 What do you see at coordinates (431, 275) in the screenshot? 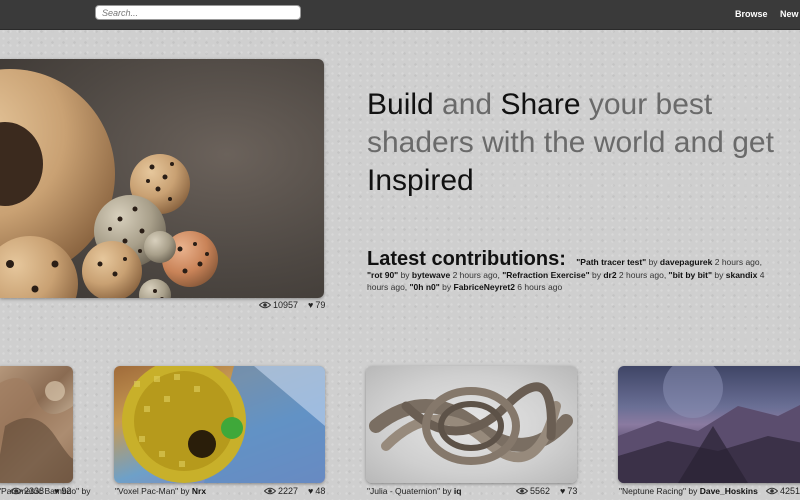
I see `contribution-author-link: bytewave` at bounding box center [431, 275].